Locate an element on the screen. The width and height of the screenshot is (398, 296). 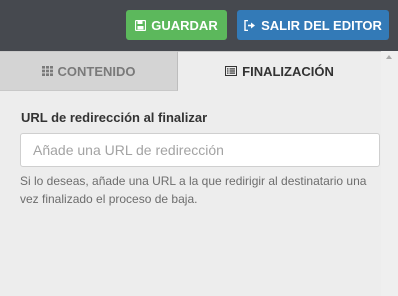
exit-editor-button: SALIR DEL EDITOR is located at coordinates (313, 25).